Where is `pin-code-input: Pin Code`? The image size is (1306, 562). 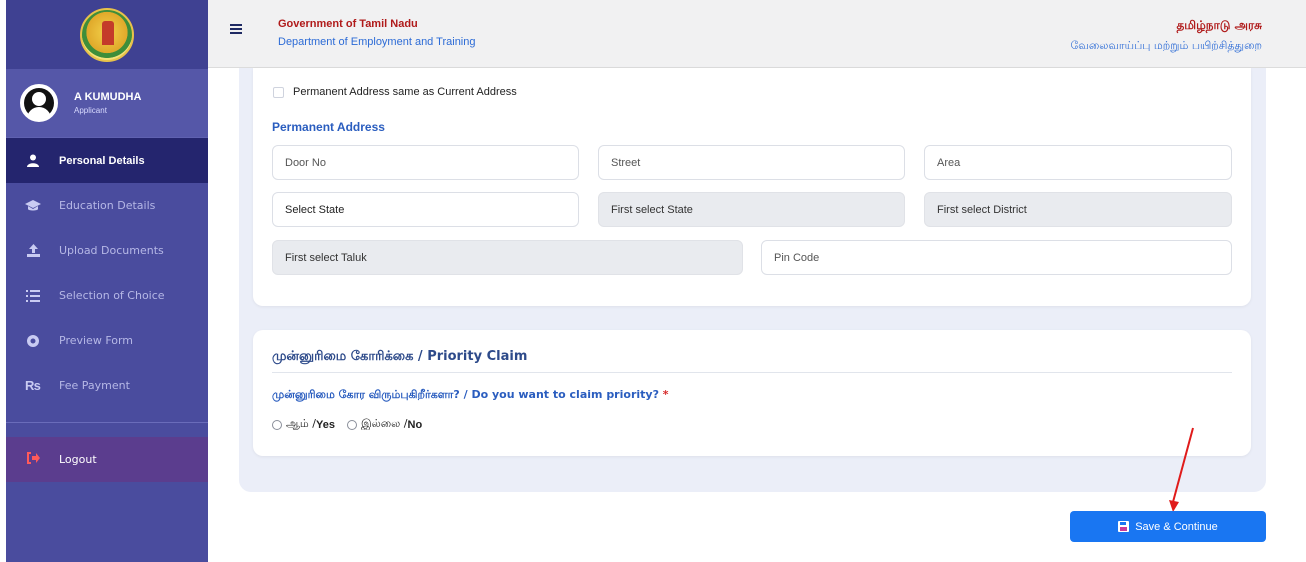 pin-code-input: Pin Code is located at coordinates (996, 257).